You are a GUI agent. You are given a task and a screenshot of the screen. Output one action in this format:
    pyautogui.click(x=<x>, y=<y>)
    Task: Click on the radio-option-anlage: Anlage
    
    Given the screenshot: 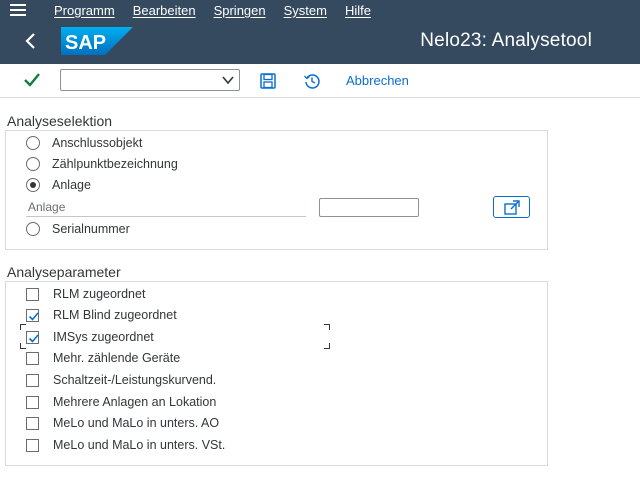 What is the action you would take?
    pyautogui.click(x=58, y=185)
    